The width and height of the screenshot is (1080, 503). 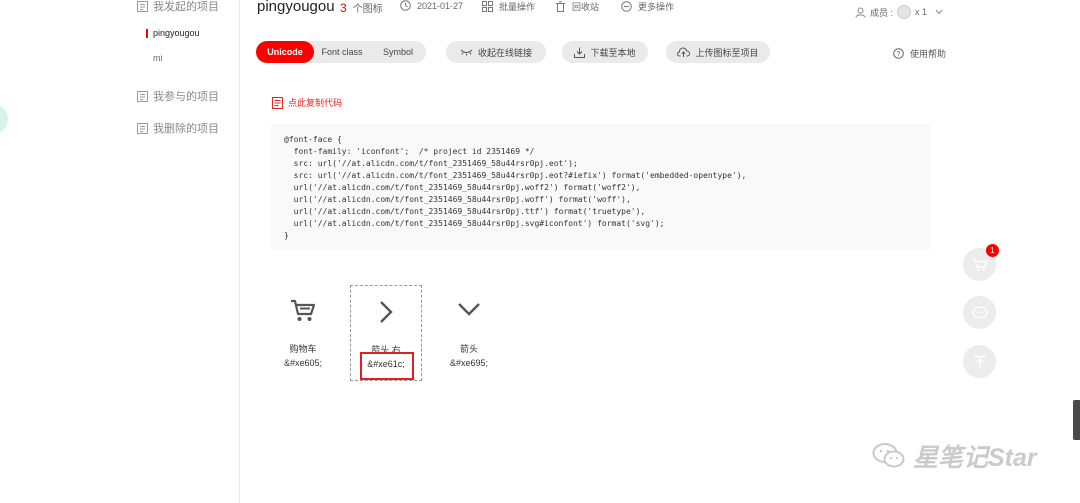 I want to click on active-marker, so click(x=147, y=33).